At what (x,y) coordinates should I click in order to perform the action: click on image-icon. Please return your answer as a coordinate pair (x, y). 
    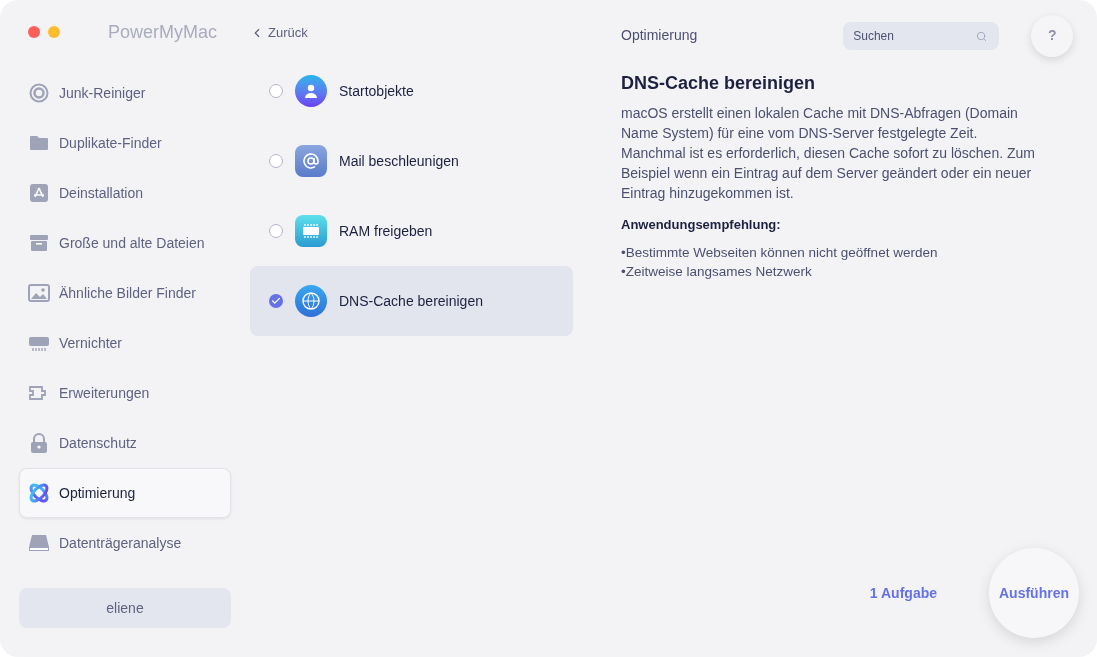
    Looking at the image, I should click on (39, 293).